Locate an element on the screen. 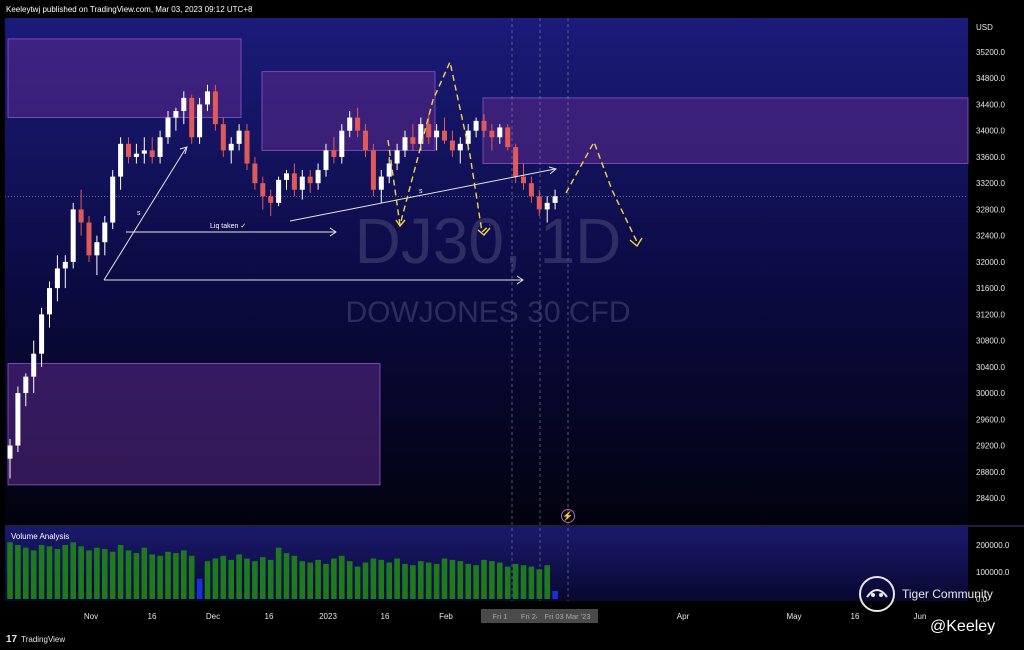 The height and width of the screenshot is (650, 1024). symbol-watermark: DJ30, 1D is located at coordinates (488, 241).